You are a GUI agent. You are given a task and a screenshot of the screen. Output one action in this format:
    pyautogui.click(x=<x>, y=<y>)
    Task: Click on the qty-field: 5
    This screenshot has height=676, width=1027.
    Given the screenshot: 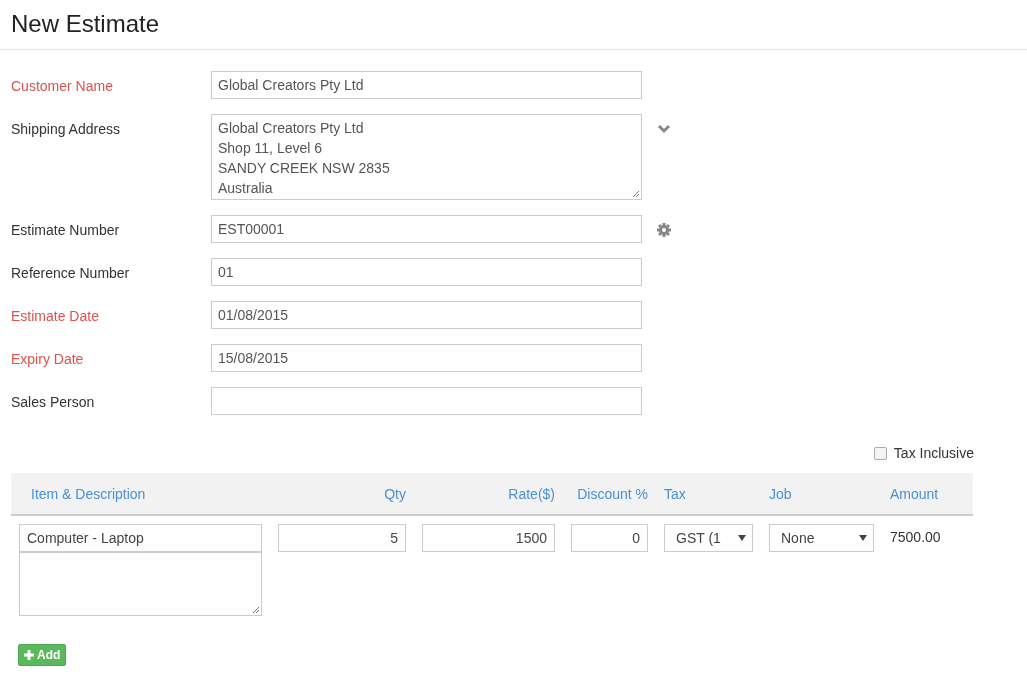 What is the action you would take?
    pyautogui.click(x=342, y=538)
    